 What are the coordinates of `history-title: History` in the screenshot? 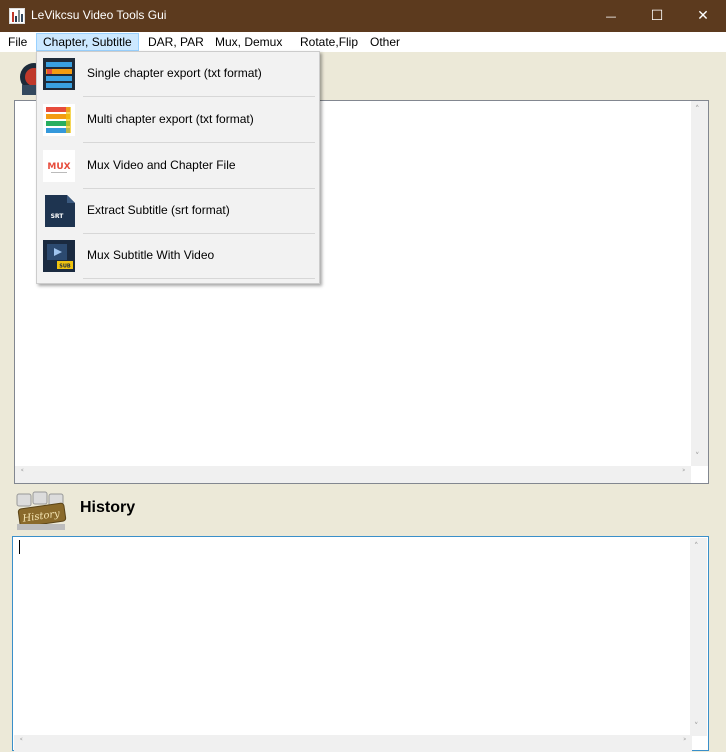 It's located at (108, 507).